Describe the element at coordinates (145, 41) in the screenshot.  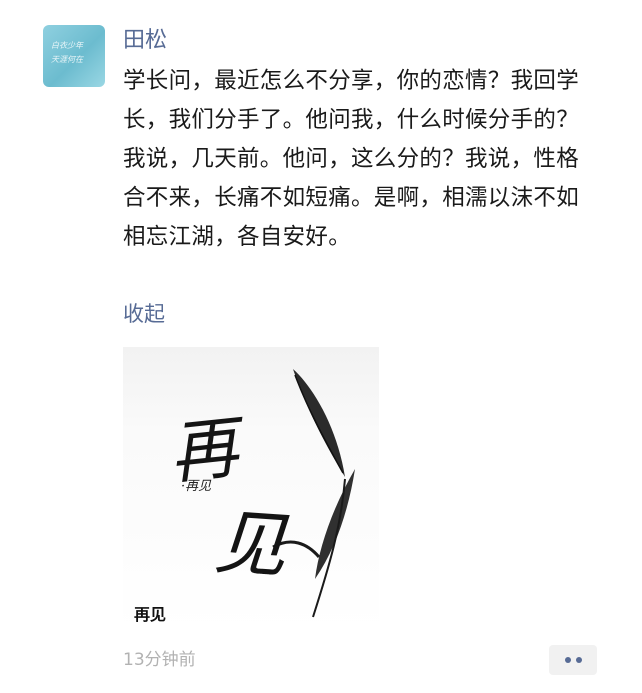
I see `author-name: 田松` at that location.